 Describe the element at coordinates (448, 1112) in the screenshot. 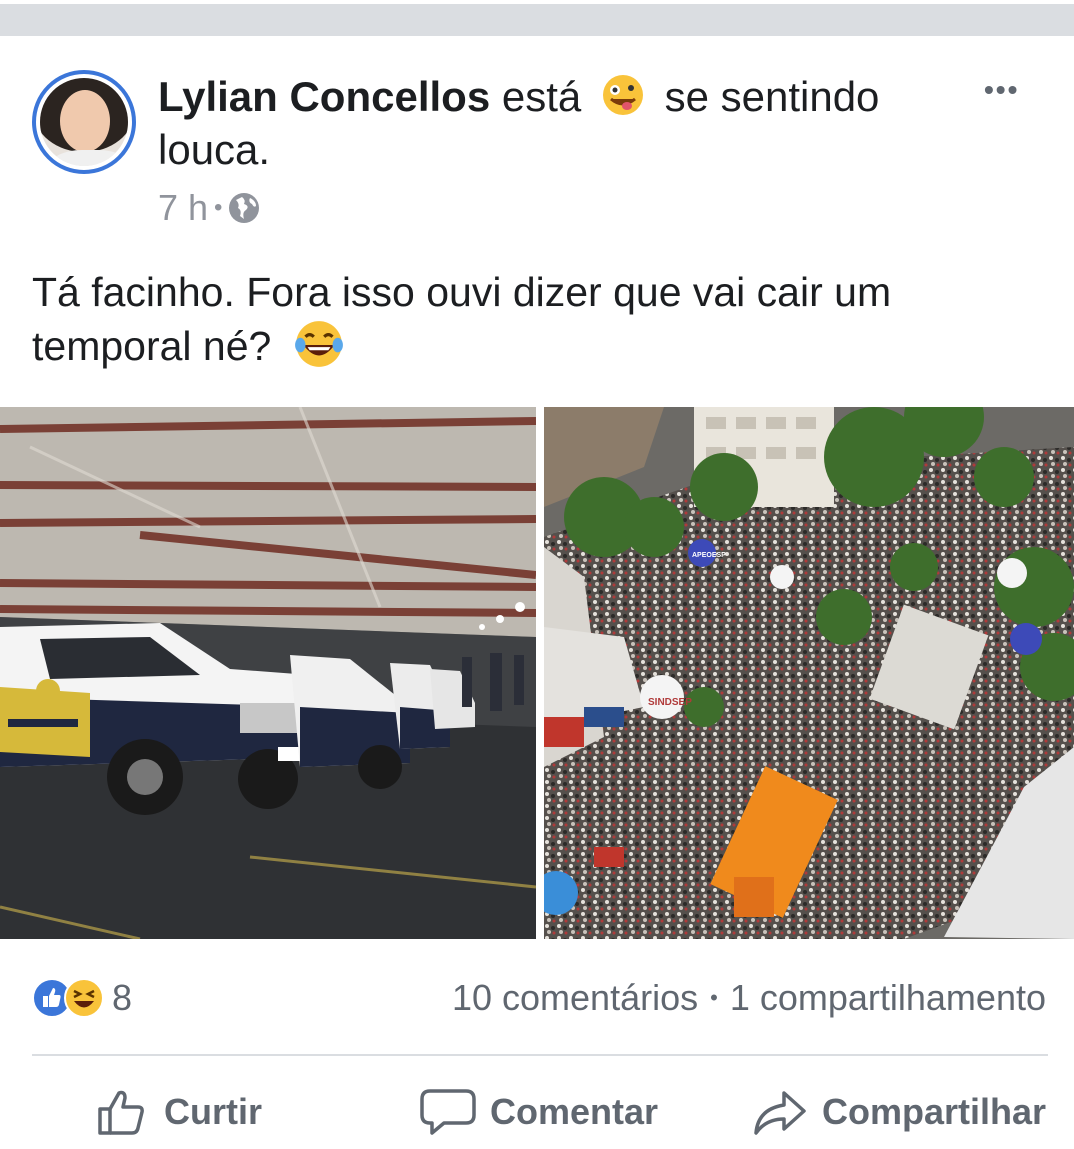

I see `comment-bubble-icon` at that location.